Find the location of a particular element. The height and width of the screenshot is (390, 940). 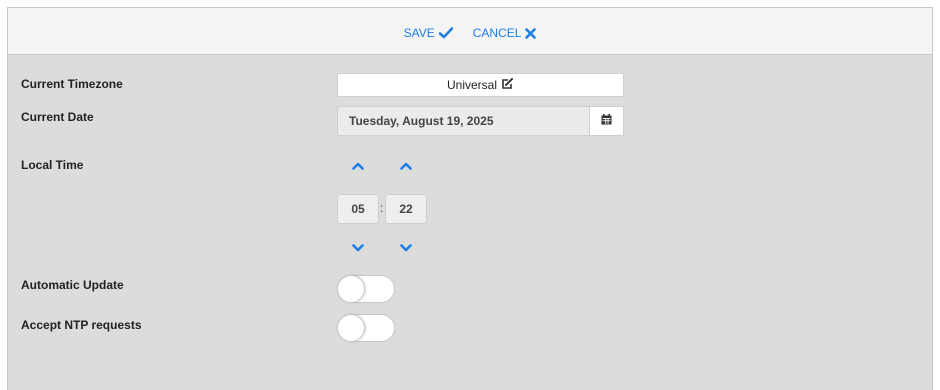

automatic-update-label: Automatic Update is located at coordinates (72, 285).